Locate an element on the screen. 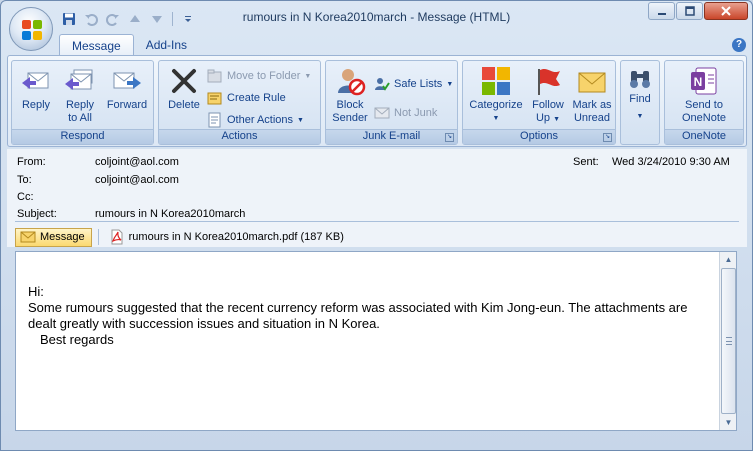  options-launcher-icon: ↘ is located at coordinates (607, 137).